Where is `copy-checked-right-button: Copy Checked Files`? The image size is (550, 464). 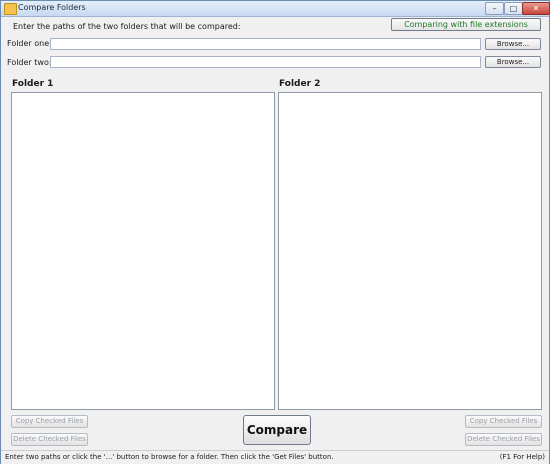 copy-checked-right-button: Copy Checked Files is located at coordinates (503, 421).